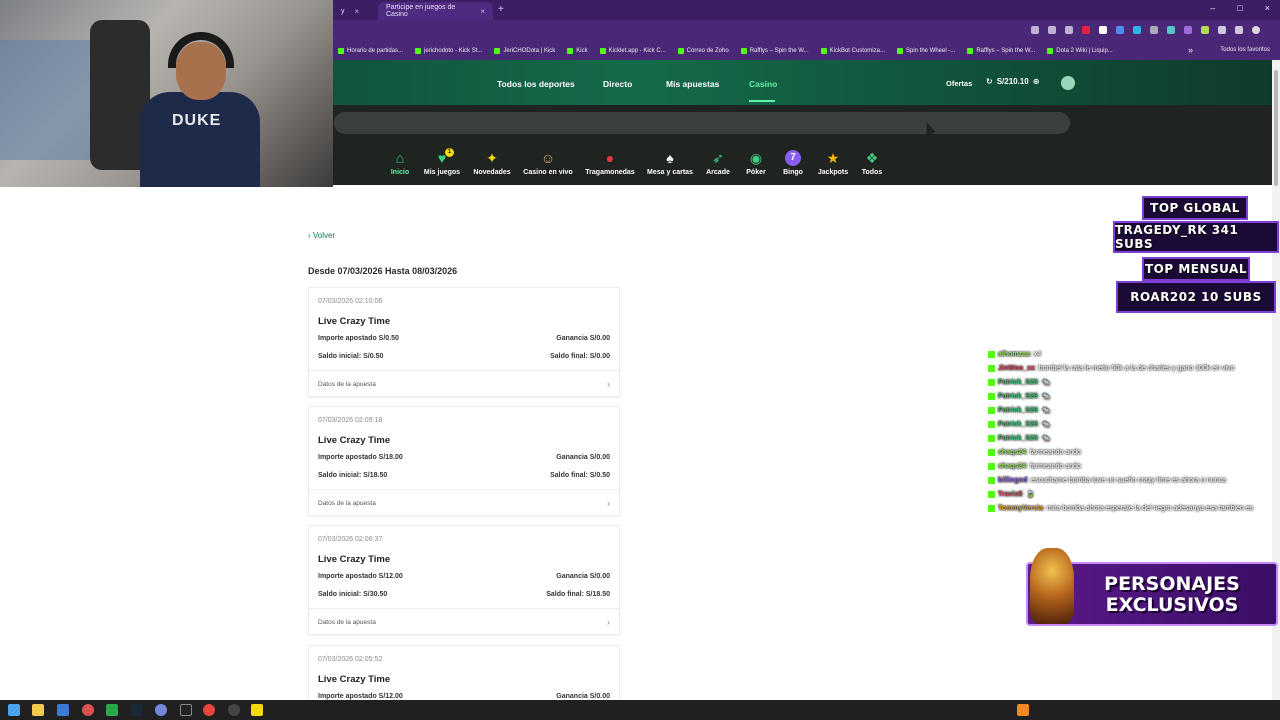  I want to click on nav-mis-apuestas: Mis apuestas, so click(692, 84).